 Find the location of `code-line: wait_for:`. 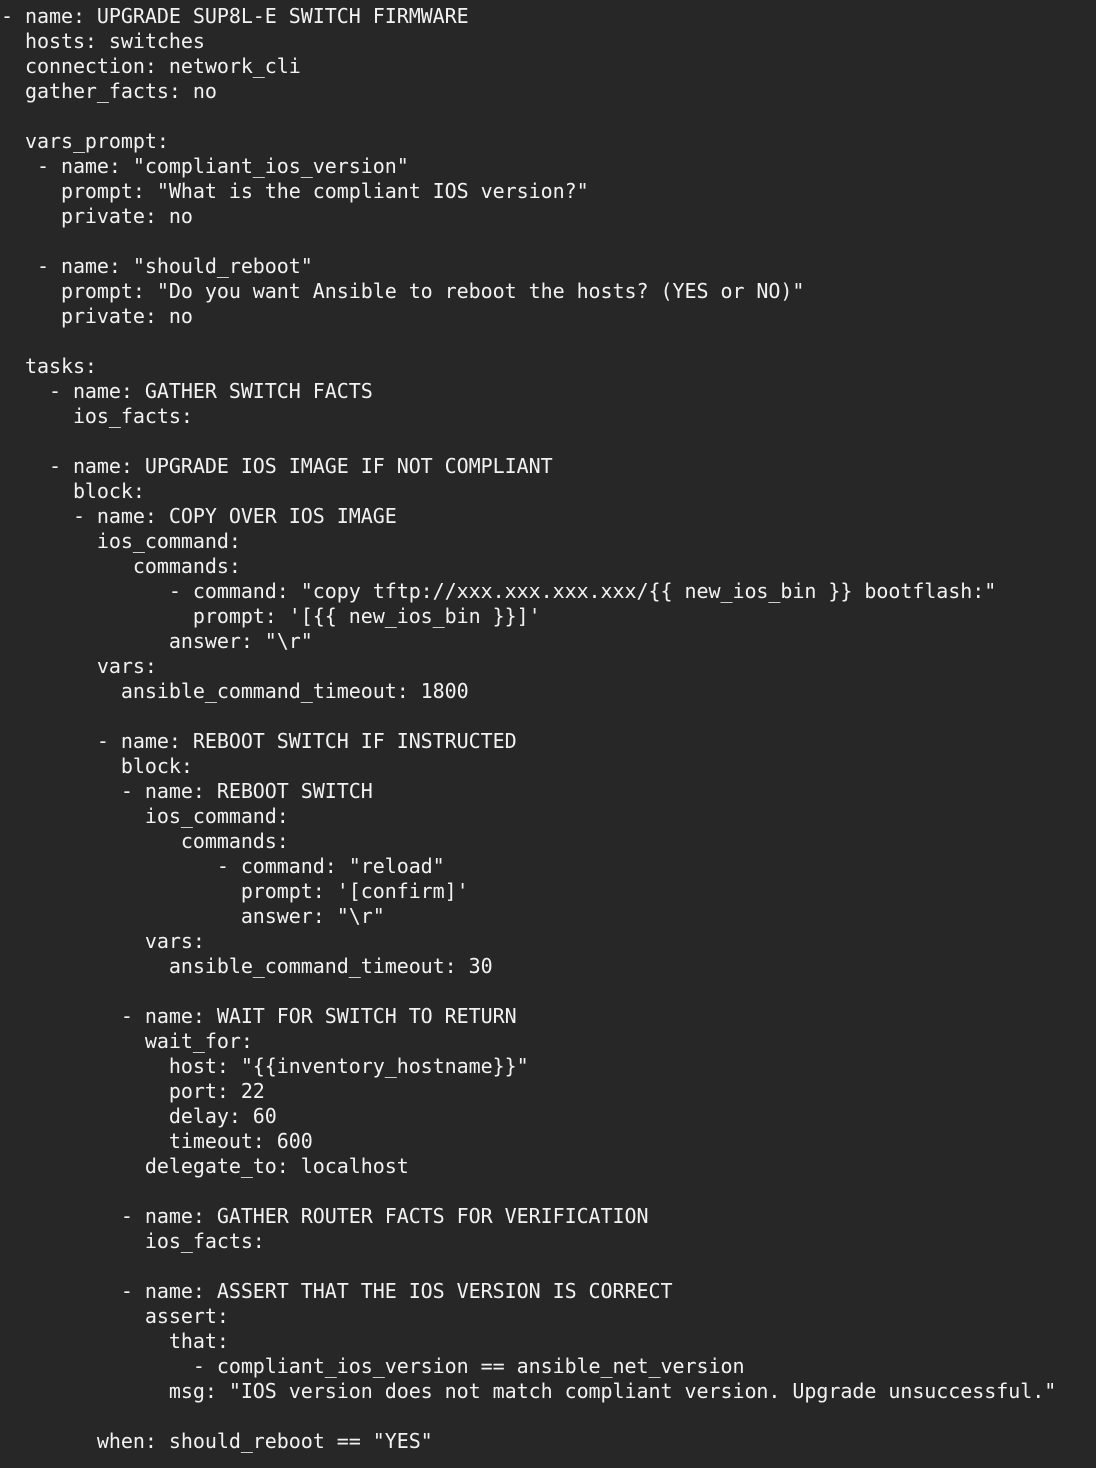

code-line: wait_for: is located at coordinates (127, 1041).